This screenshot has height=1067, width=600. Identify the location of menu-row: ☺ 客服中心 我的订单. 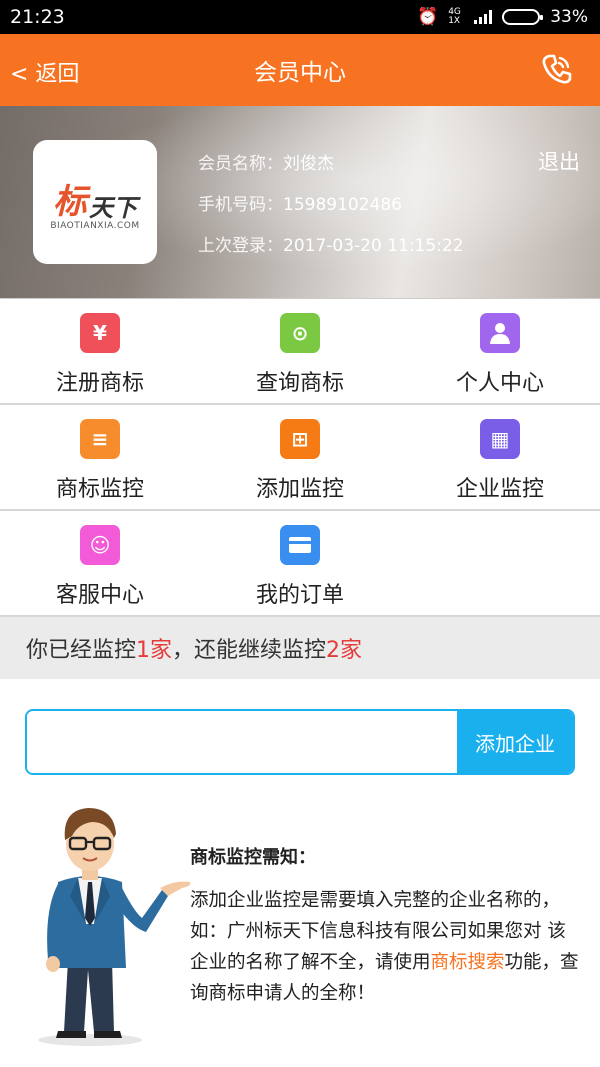
(300, 564).